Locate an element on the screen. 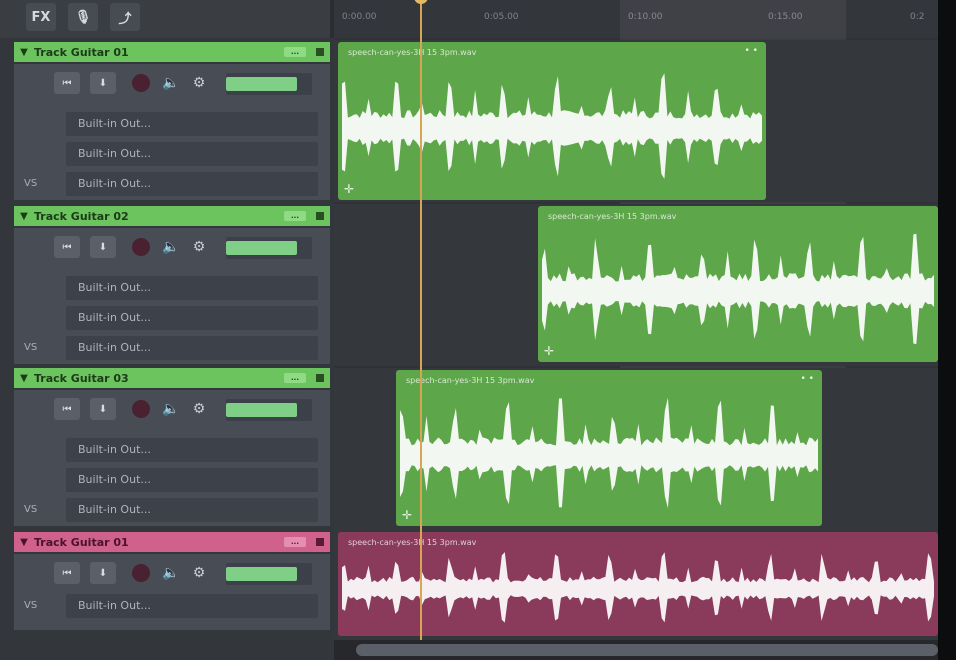 This screenshot has width=956, height=660. top-toolbar: FX 🎙 ⤴ is located at coordinates (165, 19).